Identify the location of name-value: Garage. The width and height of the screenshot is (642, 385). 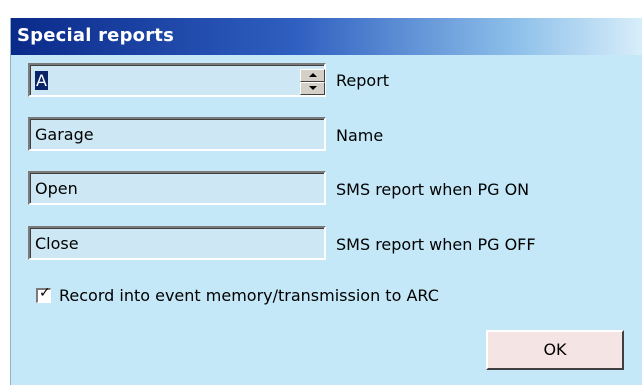
(64, 134).